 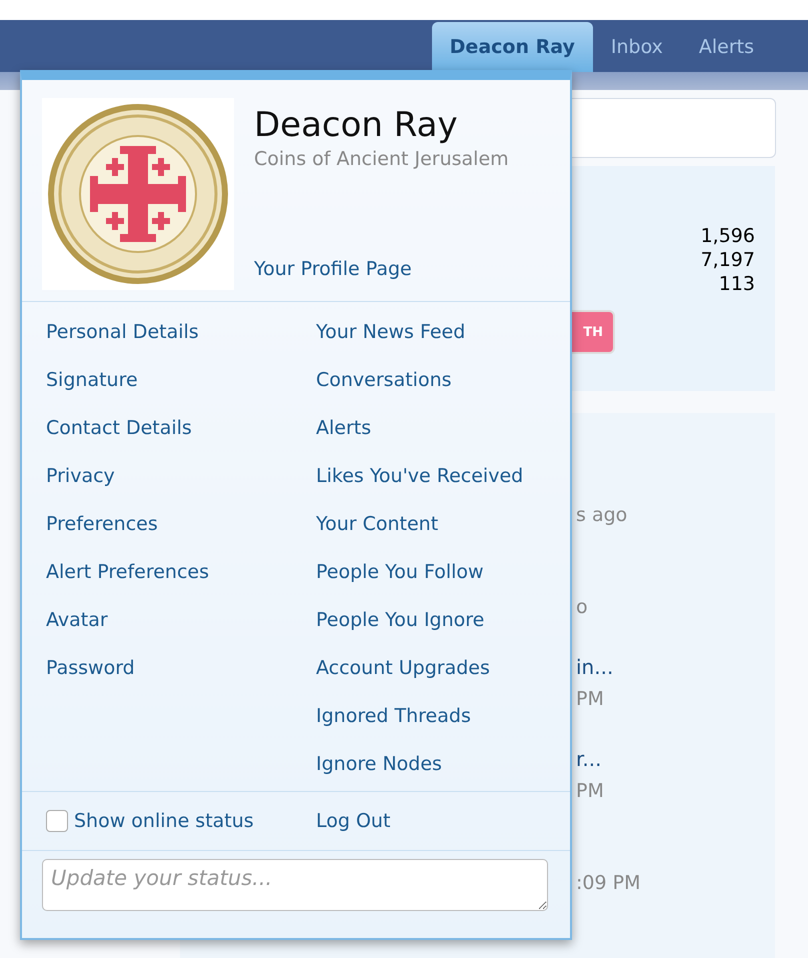 What do you see at coordinates (443, 630) in the screenshot?
I see `menu-link: People You Ignore` at bounding box center [443, 630].